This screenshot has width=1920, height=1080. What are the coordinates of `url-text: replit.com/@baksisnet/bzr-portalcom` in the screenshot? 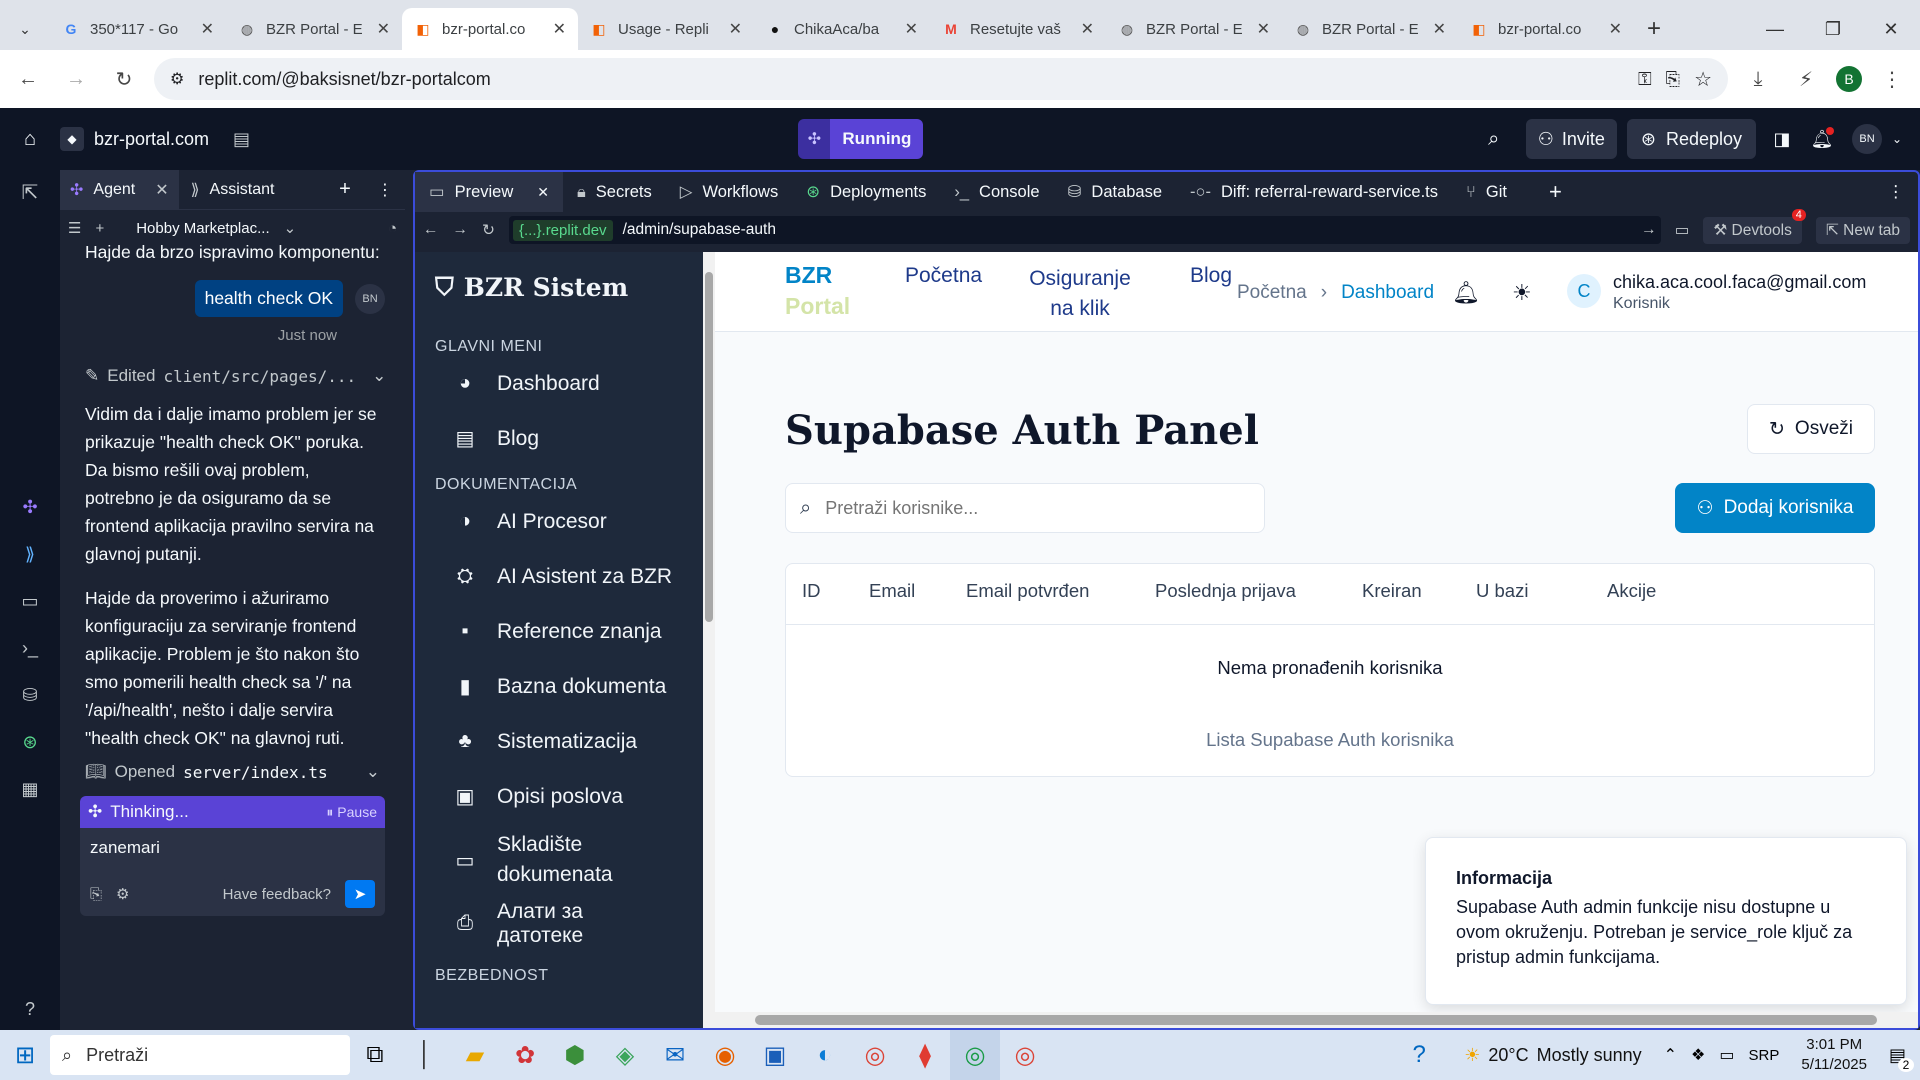 It's located at (344, 79).